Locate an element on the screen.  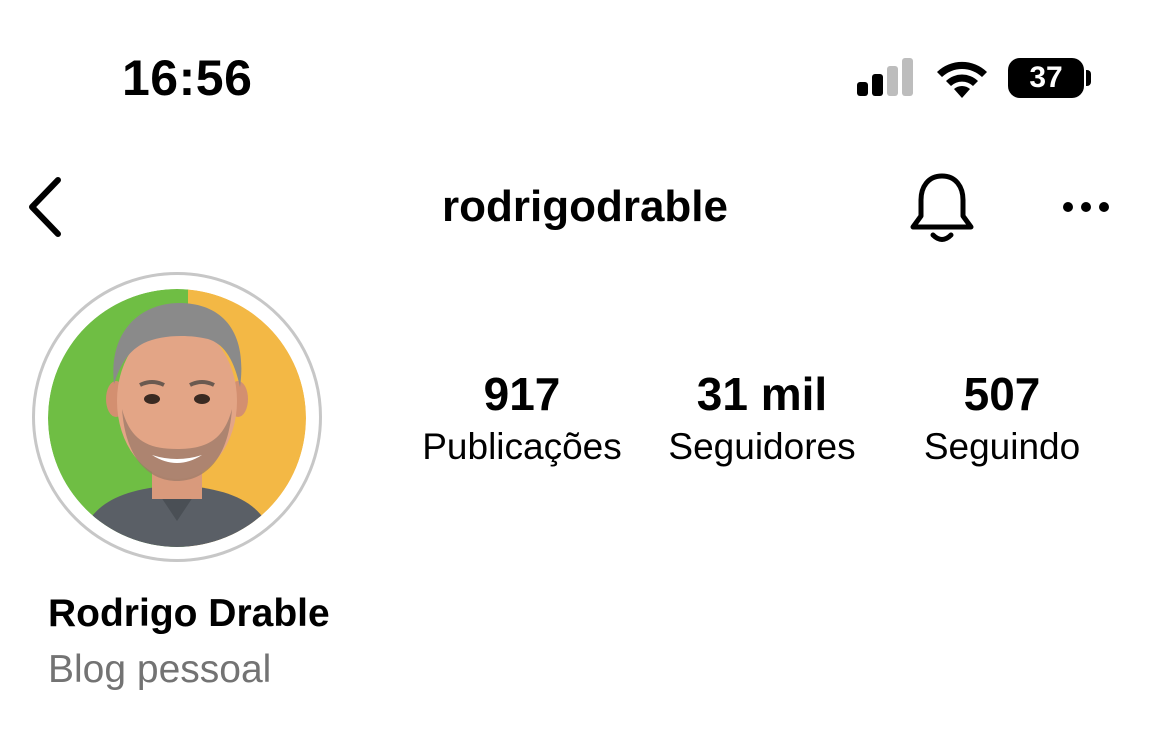
username-label: rodrigodrable is located at coordinates (585, 206).